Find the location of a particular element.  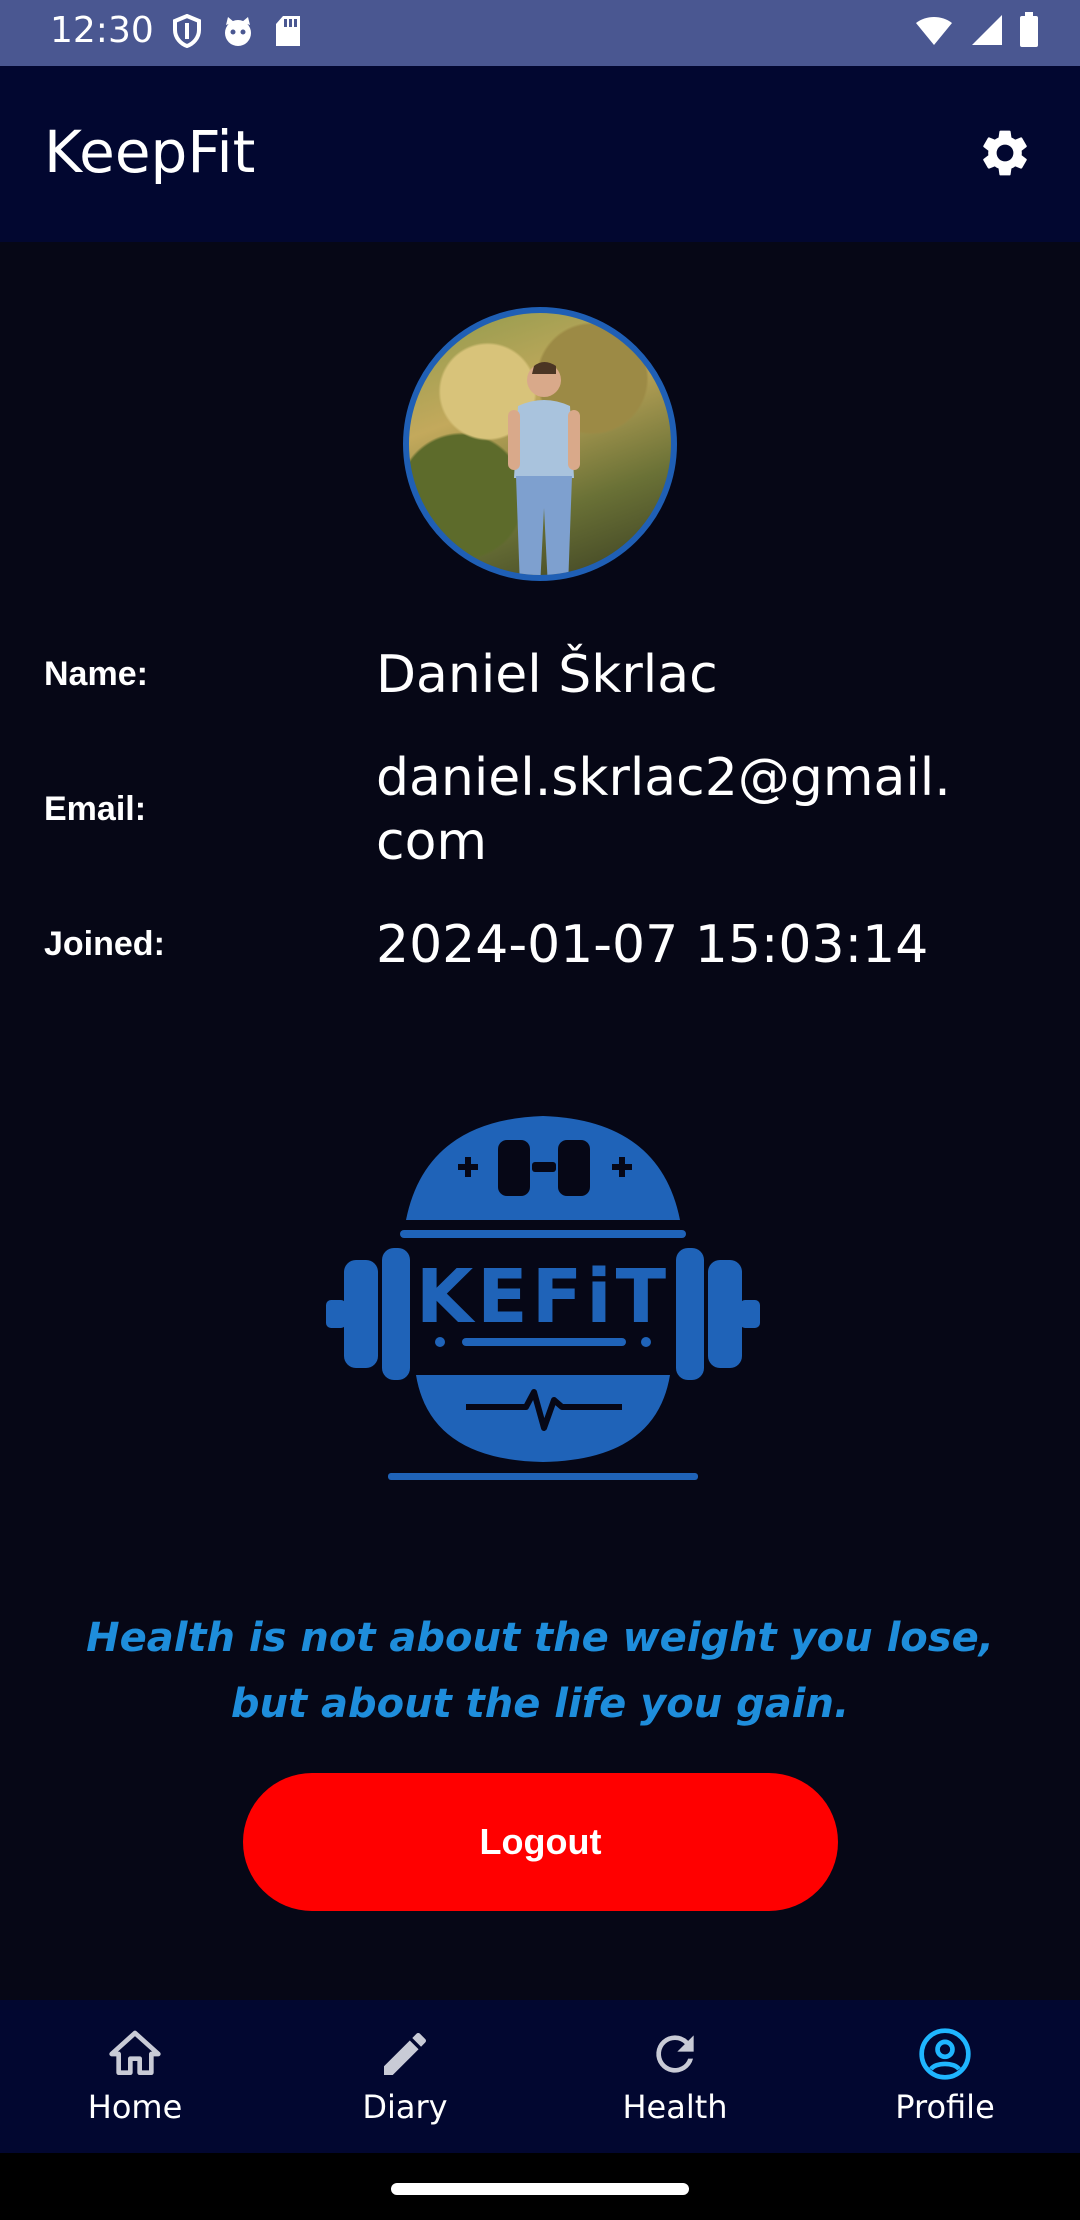

nav-label-health: Health is located at coordinates (675, 2107).